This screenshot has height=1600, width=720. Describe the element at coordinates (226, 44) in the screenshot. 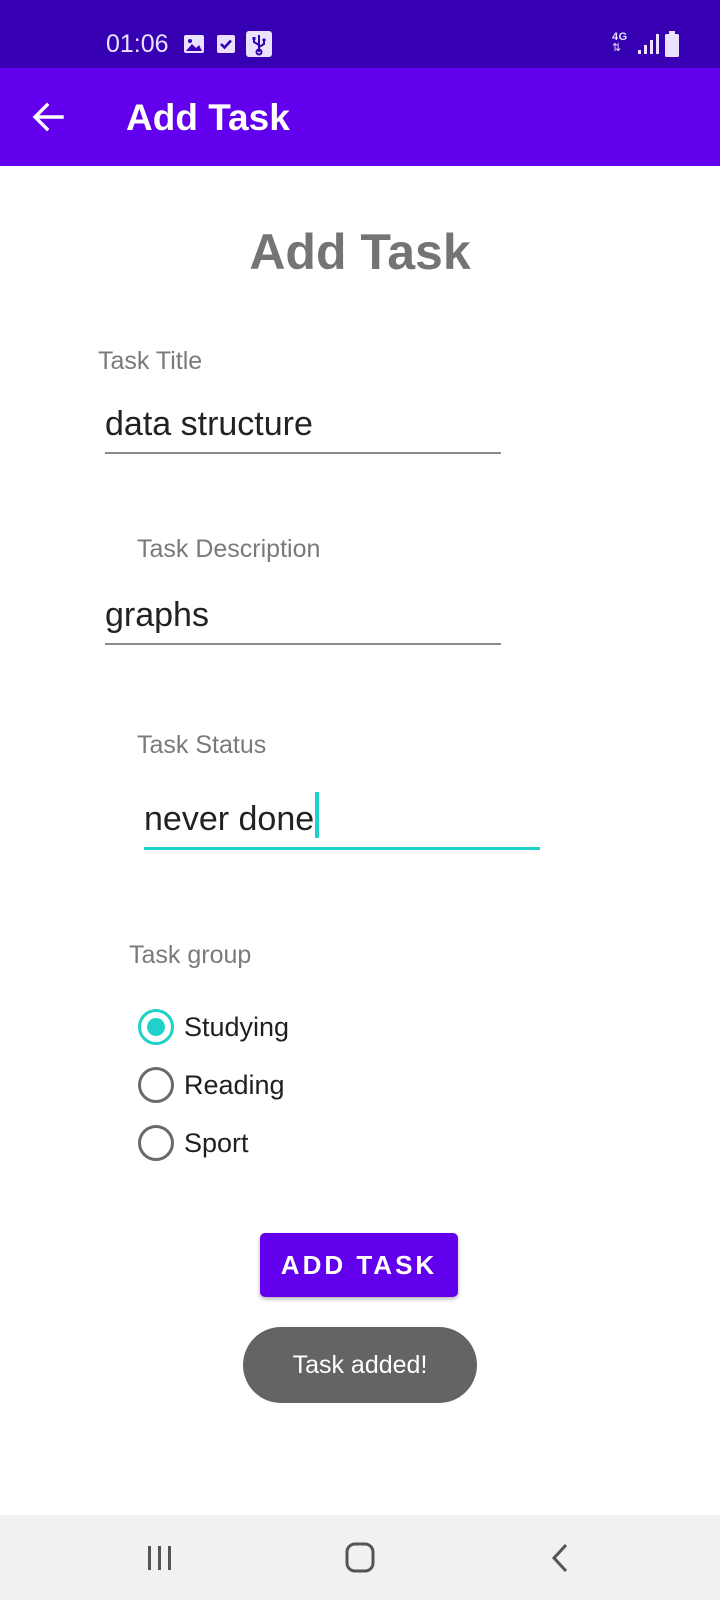

I see `checkbox-icon` at that location.